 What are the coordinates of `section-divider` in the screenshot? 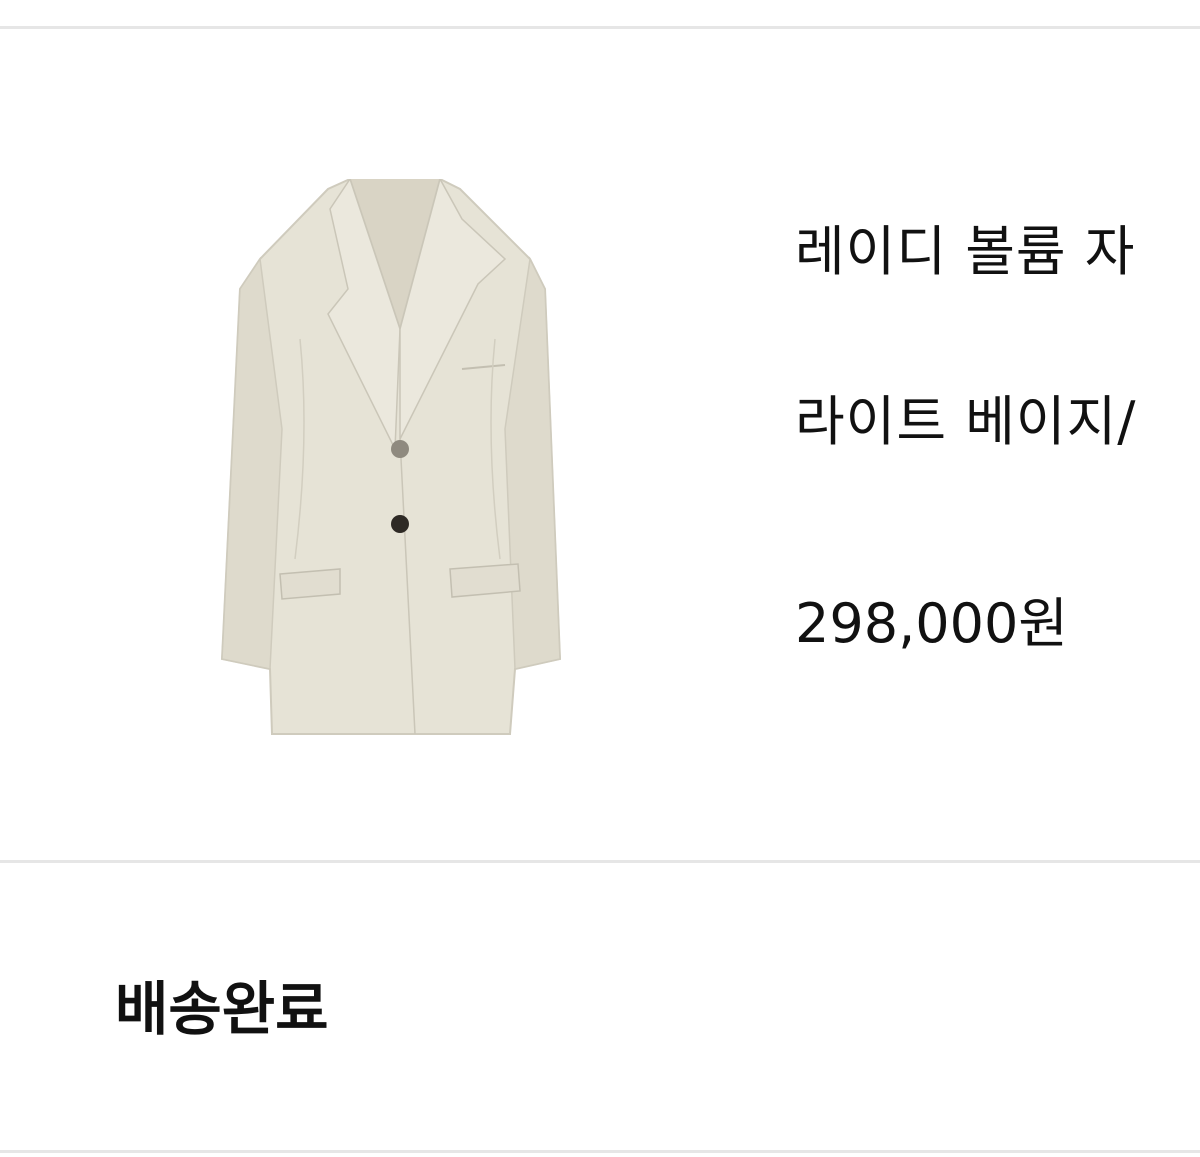 It's located at (600, 861).